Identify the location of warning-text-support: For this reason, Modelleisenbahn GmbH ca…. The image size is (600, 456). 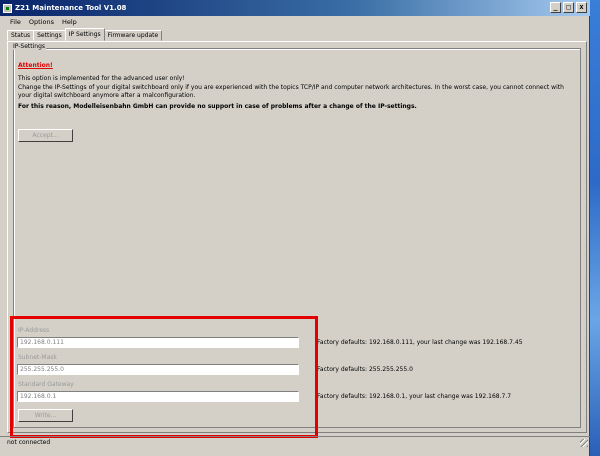
(217, 106).